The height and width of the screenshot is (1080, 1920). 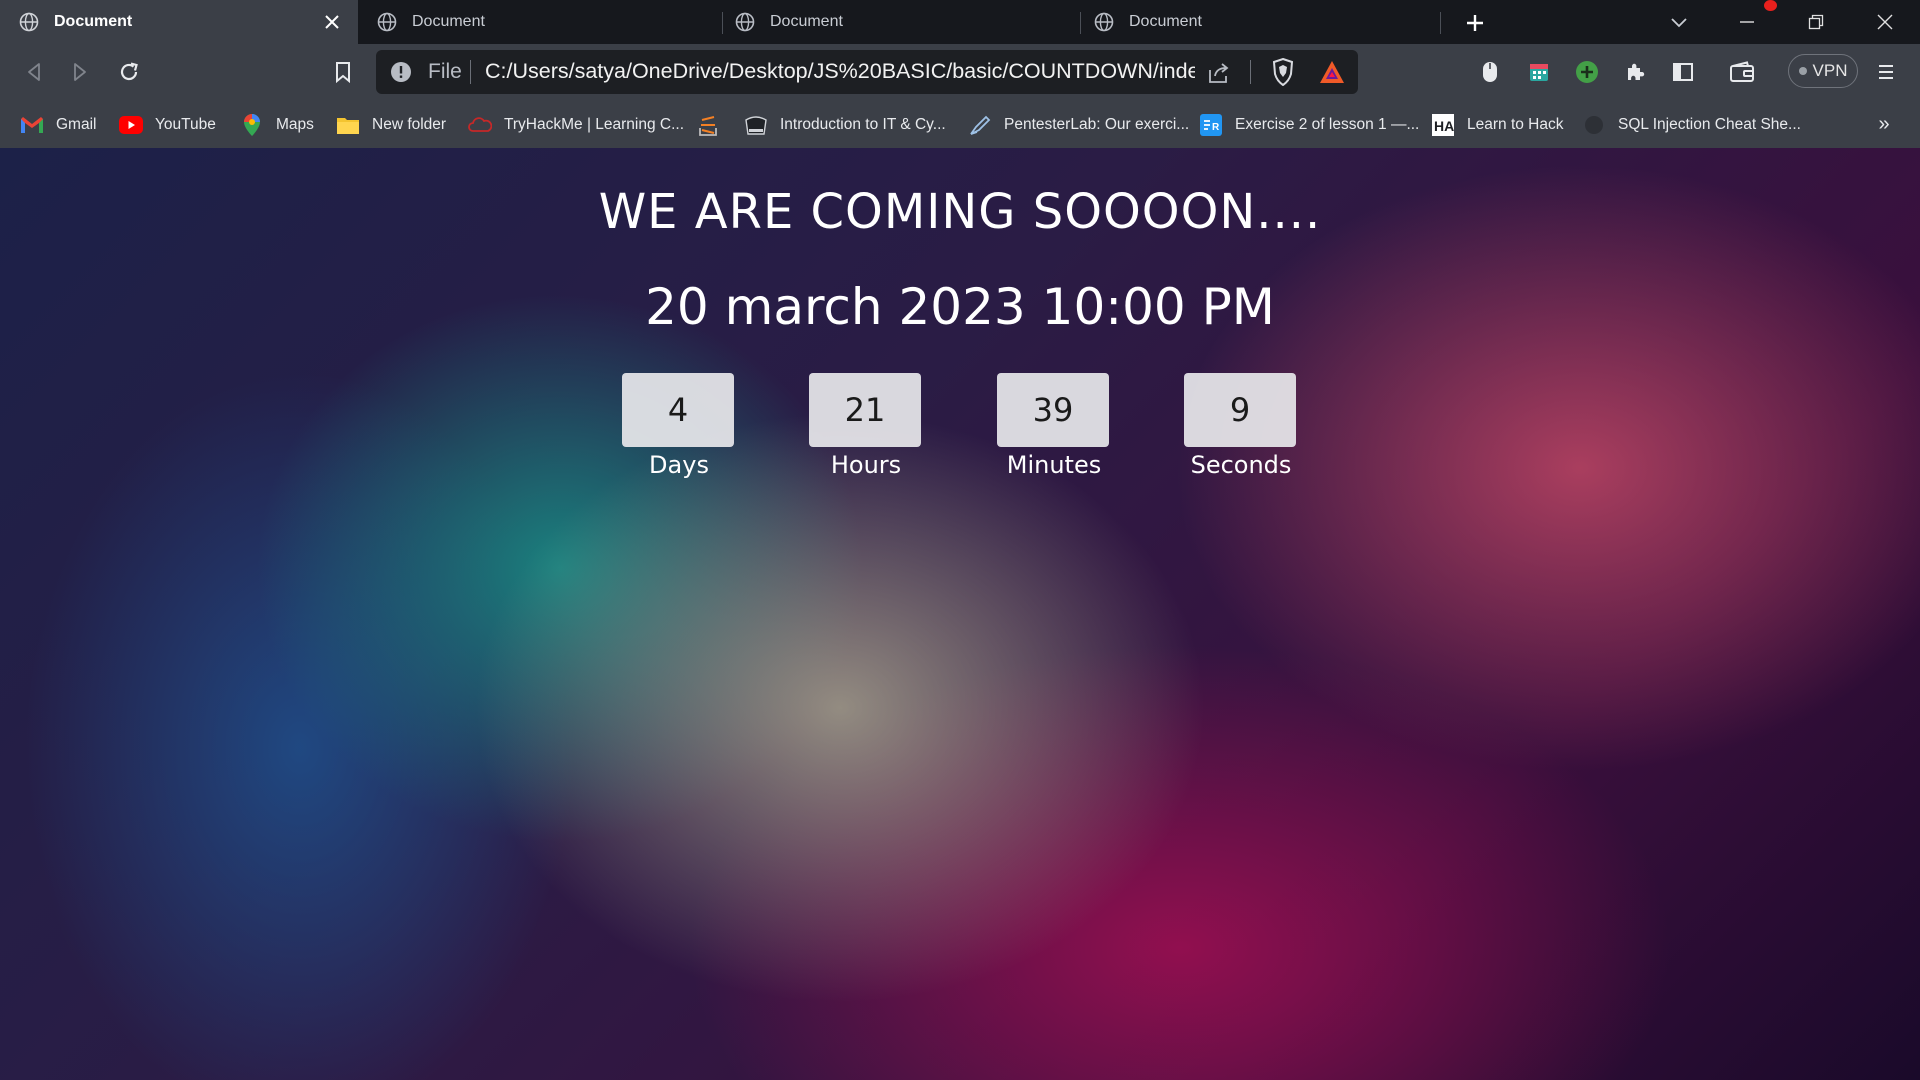 What do you see at coordinates (1332, 72) in the screenshot?
I see `brave-rewards-icon` at bounding box center [1332, 72].